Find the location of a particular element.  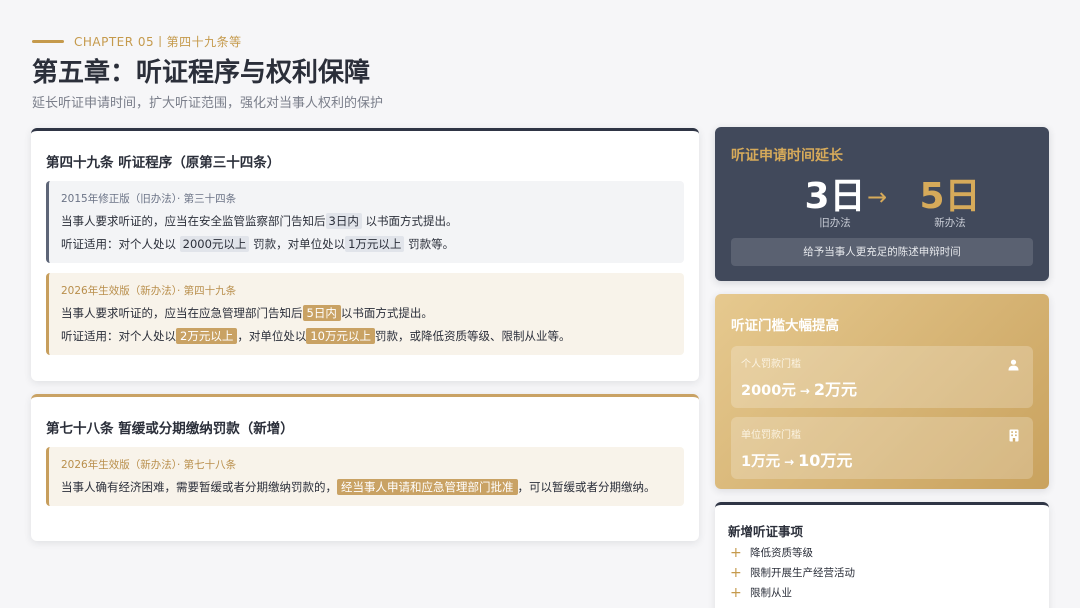

new-individual-threshold: 2万元以上 is located at coordinates (207, 336).